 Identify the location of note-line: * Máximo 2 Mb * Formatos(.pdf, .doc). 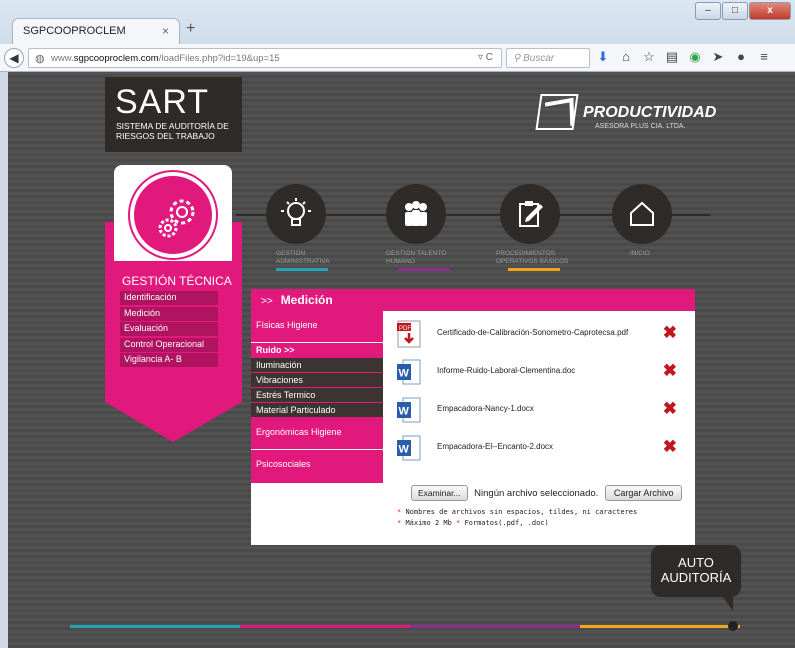
(517, 523).